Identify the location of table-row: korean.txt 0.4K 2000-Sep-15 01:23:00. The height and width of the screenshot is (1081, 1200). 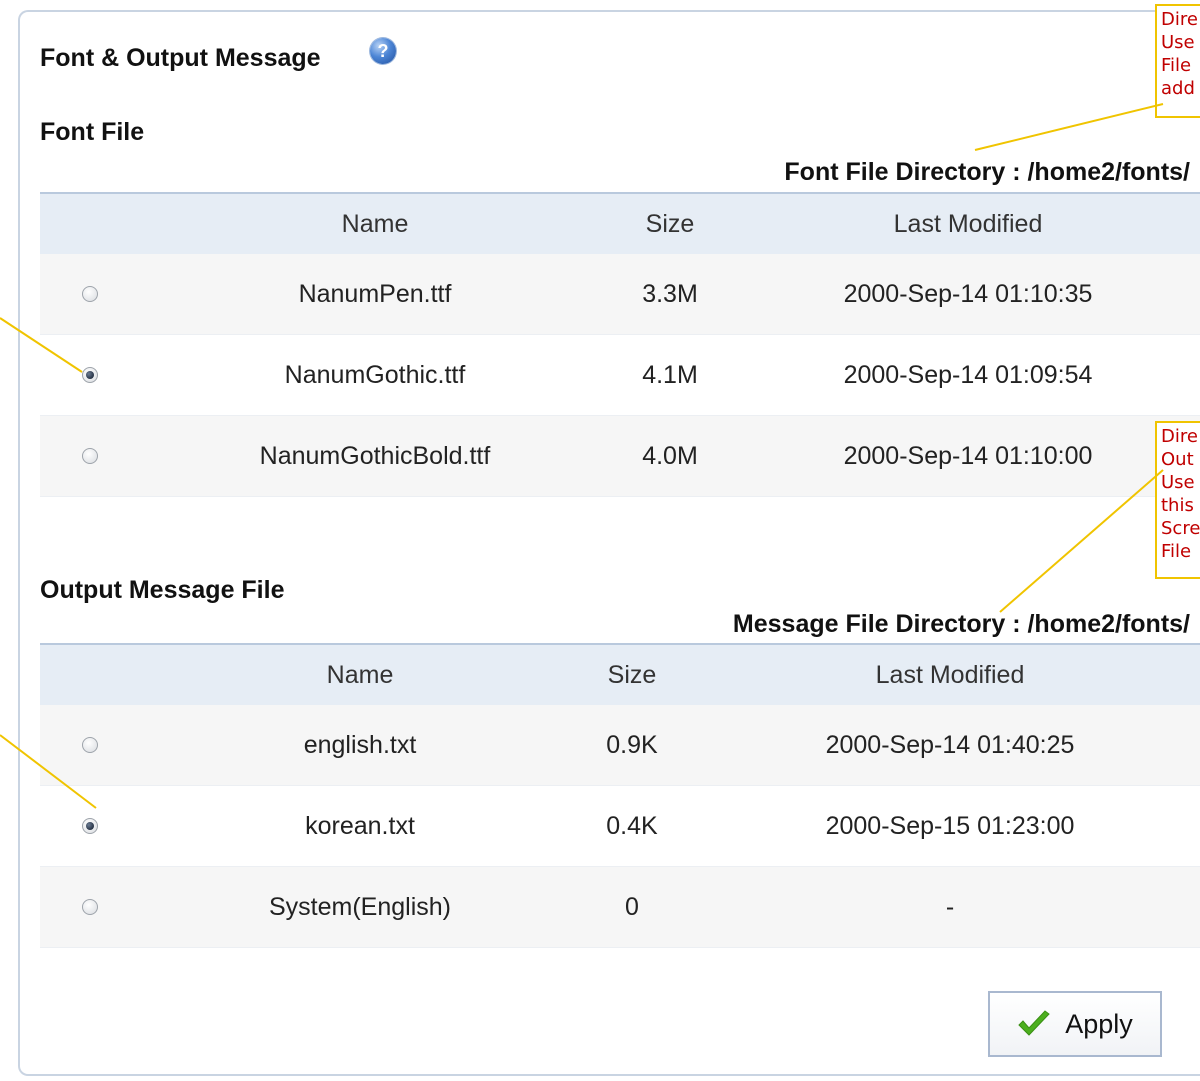
(620, 826).